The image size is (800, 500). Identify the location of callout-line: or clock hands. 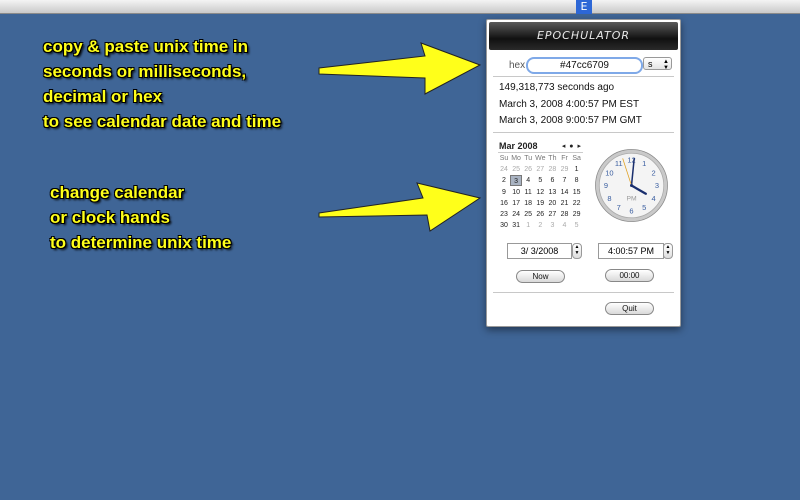
(110, 217).